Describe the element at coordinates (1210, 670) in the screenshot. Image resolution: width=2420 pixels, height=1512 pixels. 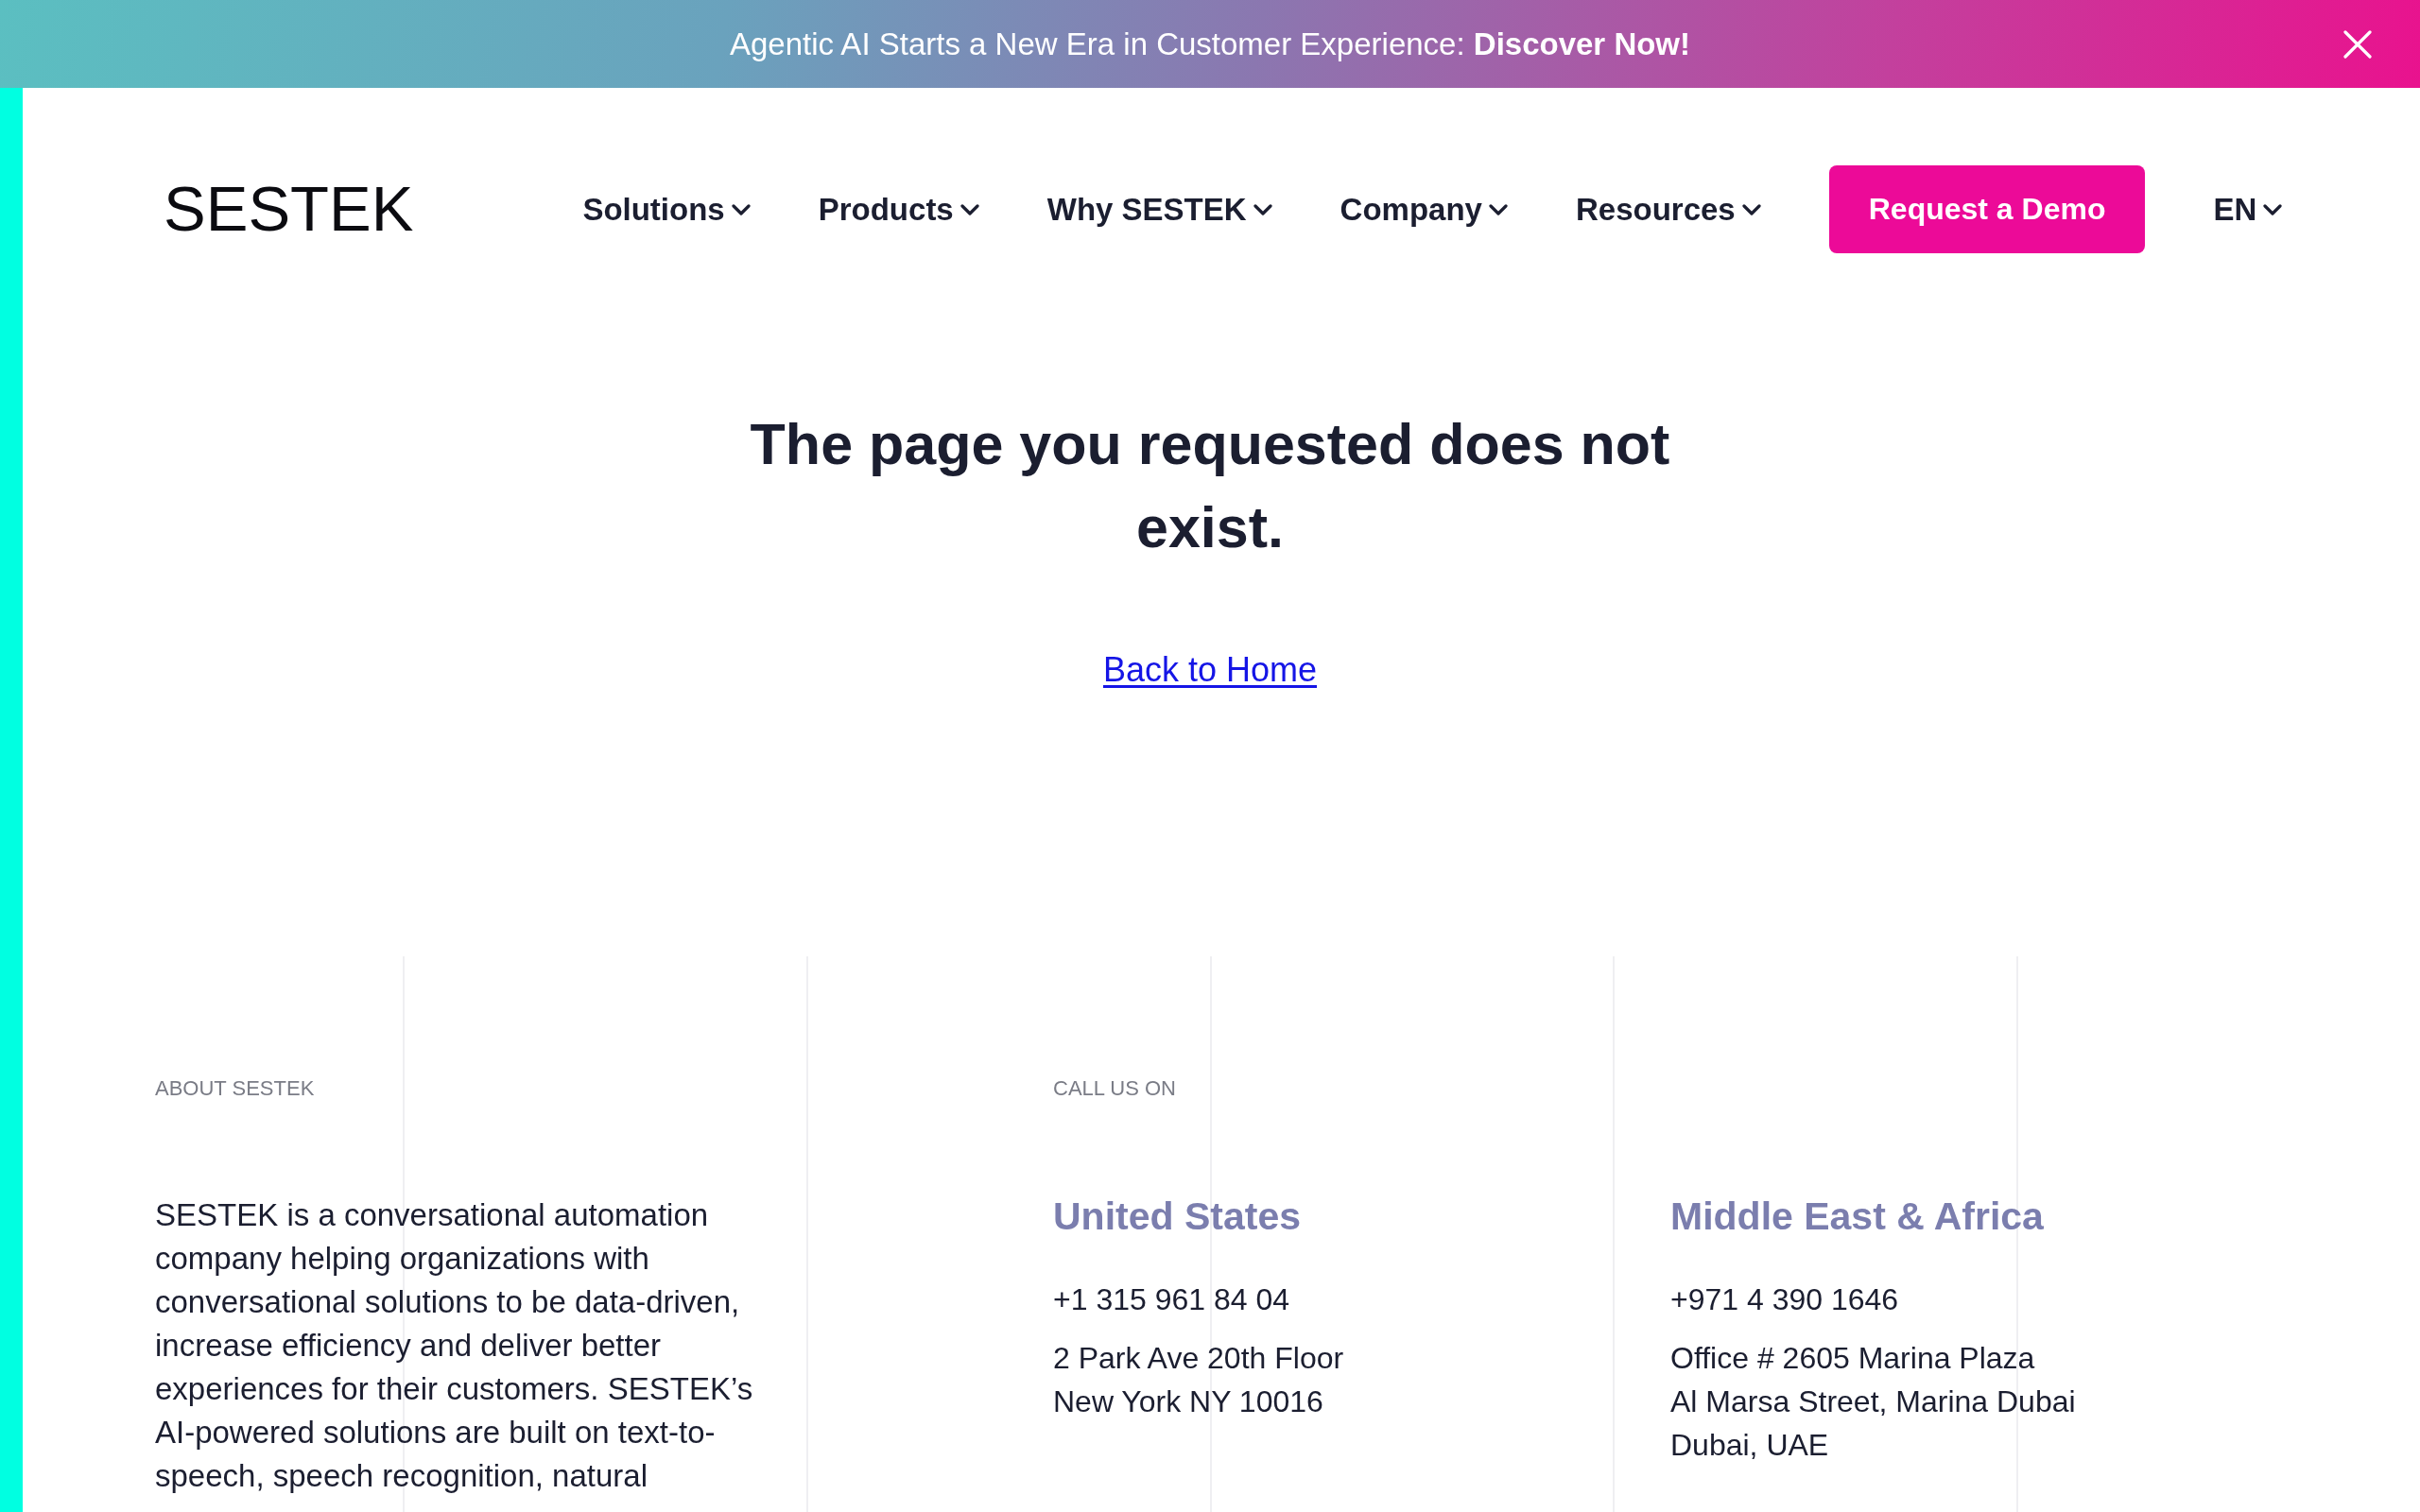
I see `back-to-home-link: Back to Home` at that location.